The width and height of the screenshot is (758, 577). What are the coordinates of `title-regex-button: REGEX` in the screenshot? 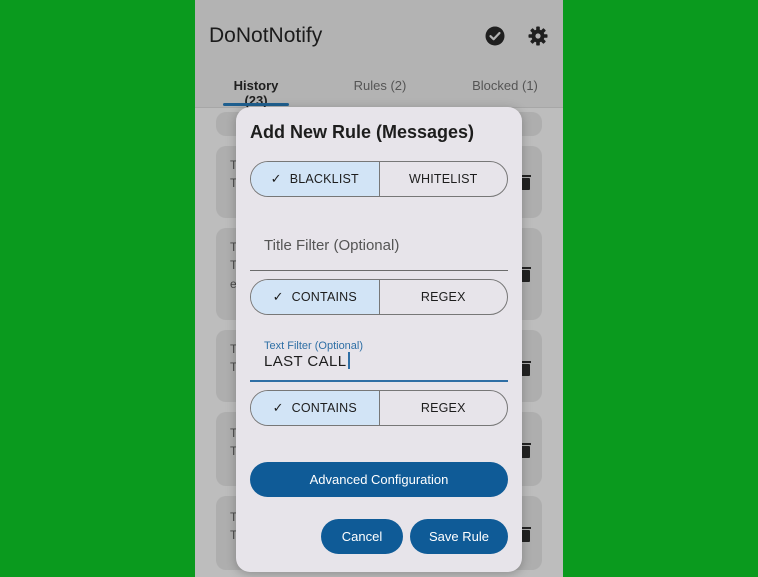 It's located at (443, 297).